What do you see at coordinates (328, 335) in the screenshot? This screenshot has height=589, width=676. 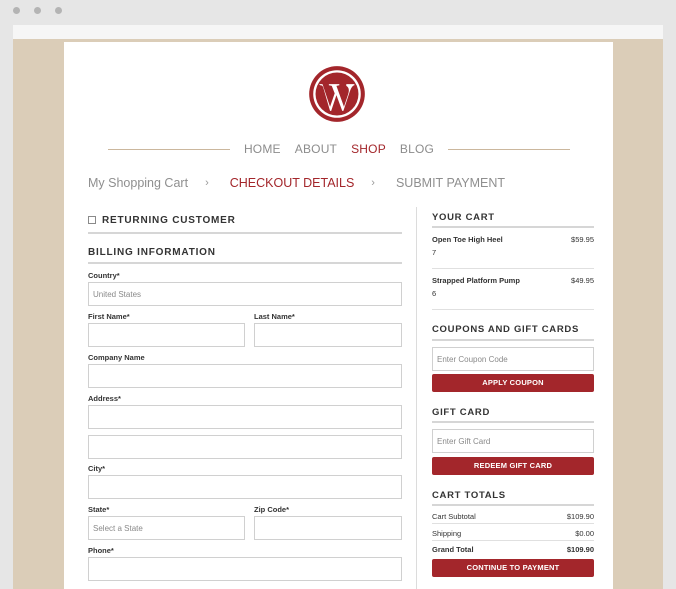 I see `last-name-input` at bounding box center [328, 335].